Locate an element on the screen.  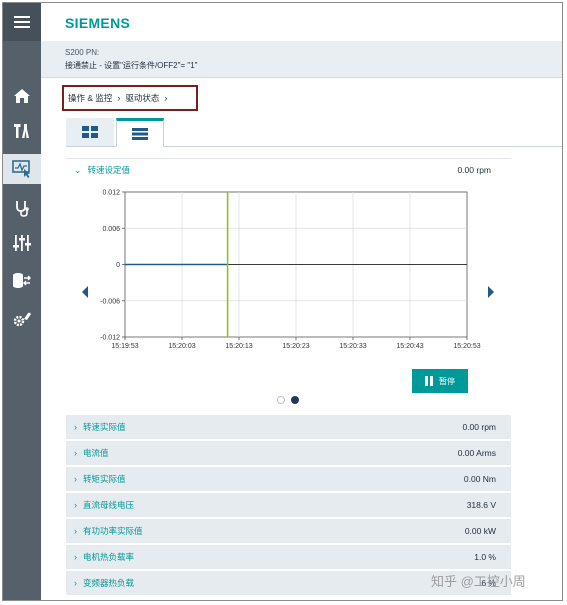
parameter-value: 0.00 rpm is located at coordinates (479, 427).